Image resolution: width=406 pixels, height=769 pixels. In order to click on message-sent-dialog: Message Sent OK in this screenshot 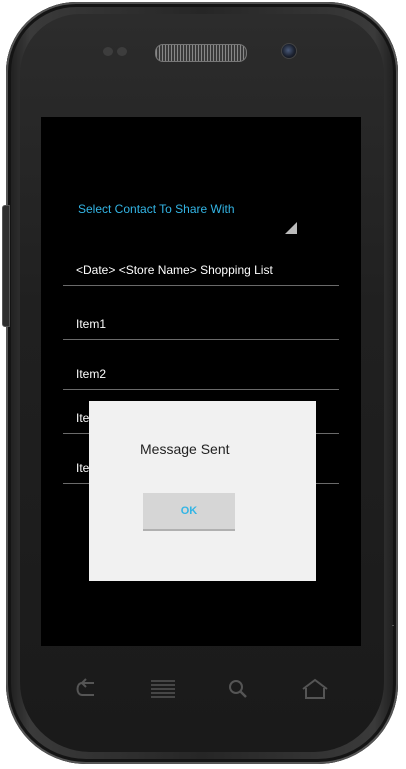, I will do `click(202, 491)`.